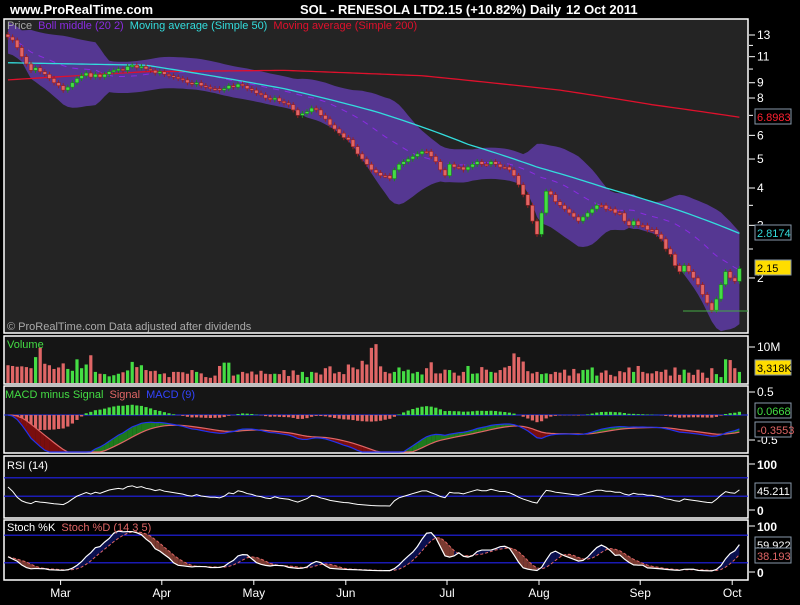 The width and height of the screenshot is (800, 605). What do you see at coordinates (106, 528) in the screenshot?
I see `legend-stoch-d: Stoch %D (14 3 5)` at bounding box center [106, 528].